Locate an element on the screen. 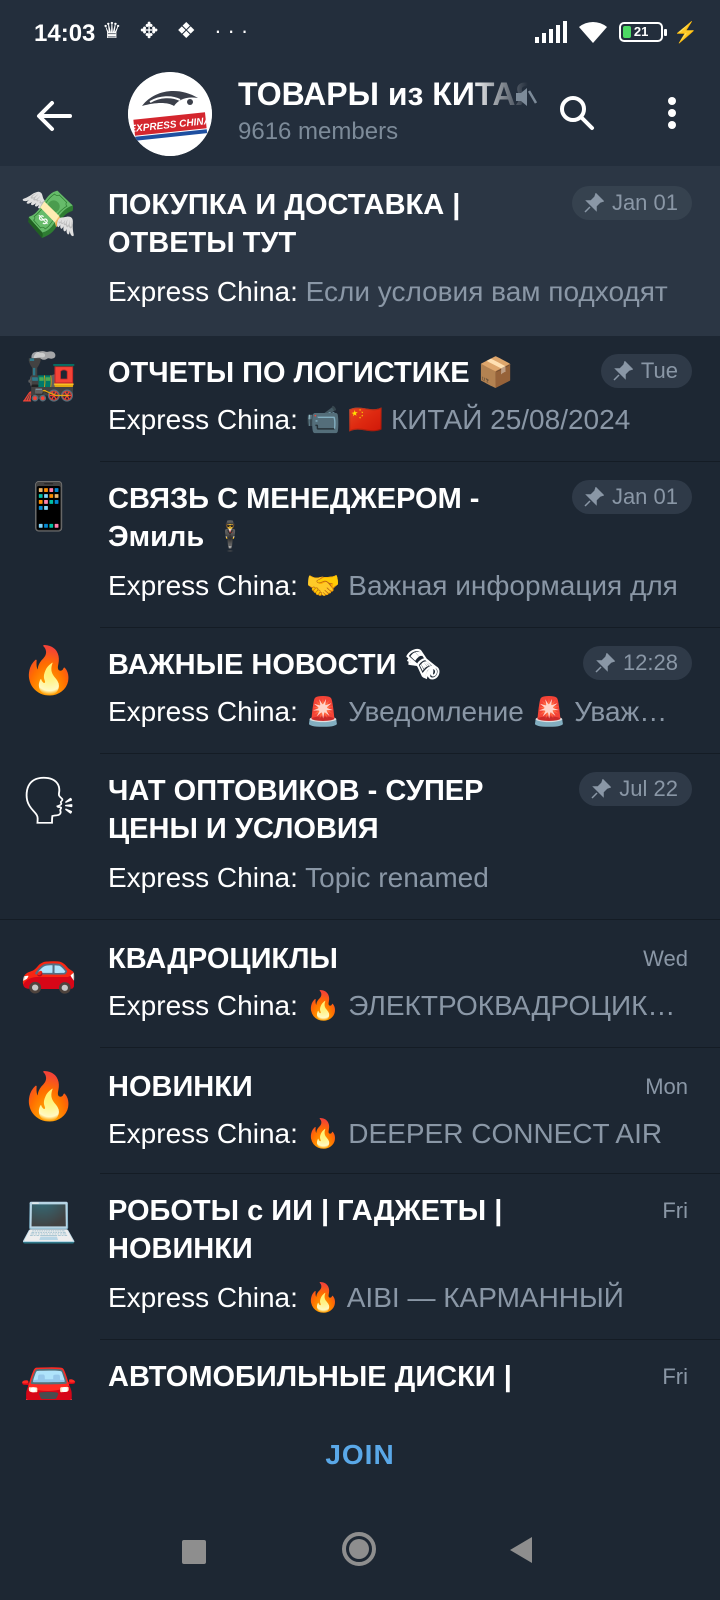 This screenshot has width=720, height=1600. home-icon is located at coordinates (359, 1549).